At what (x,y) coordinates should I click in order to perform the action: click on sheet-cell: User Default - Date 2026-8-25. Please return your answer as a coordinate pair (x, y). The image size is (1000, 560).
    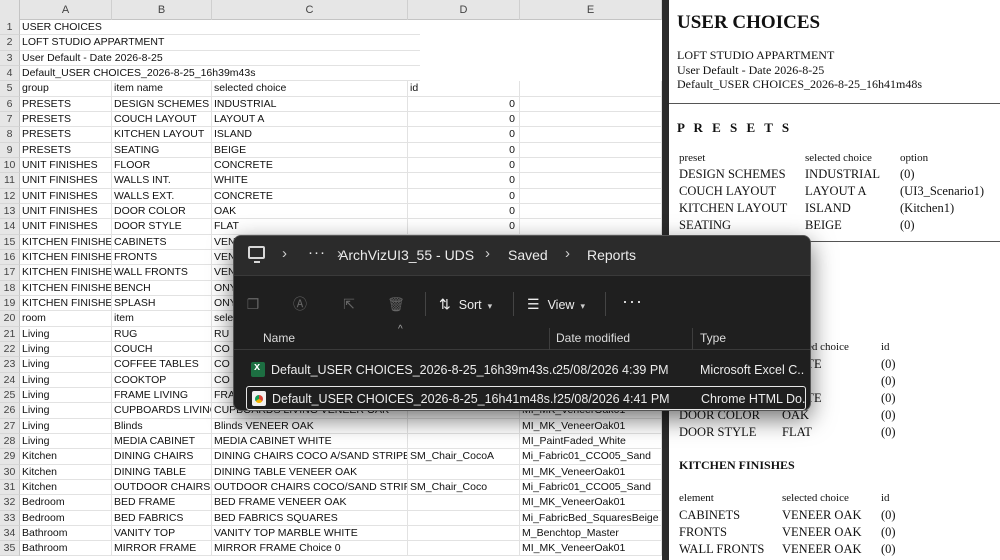
    Looking at the image, I should click on (220, 58).